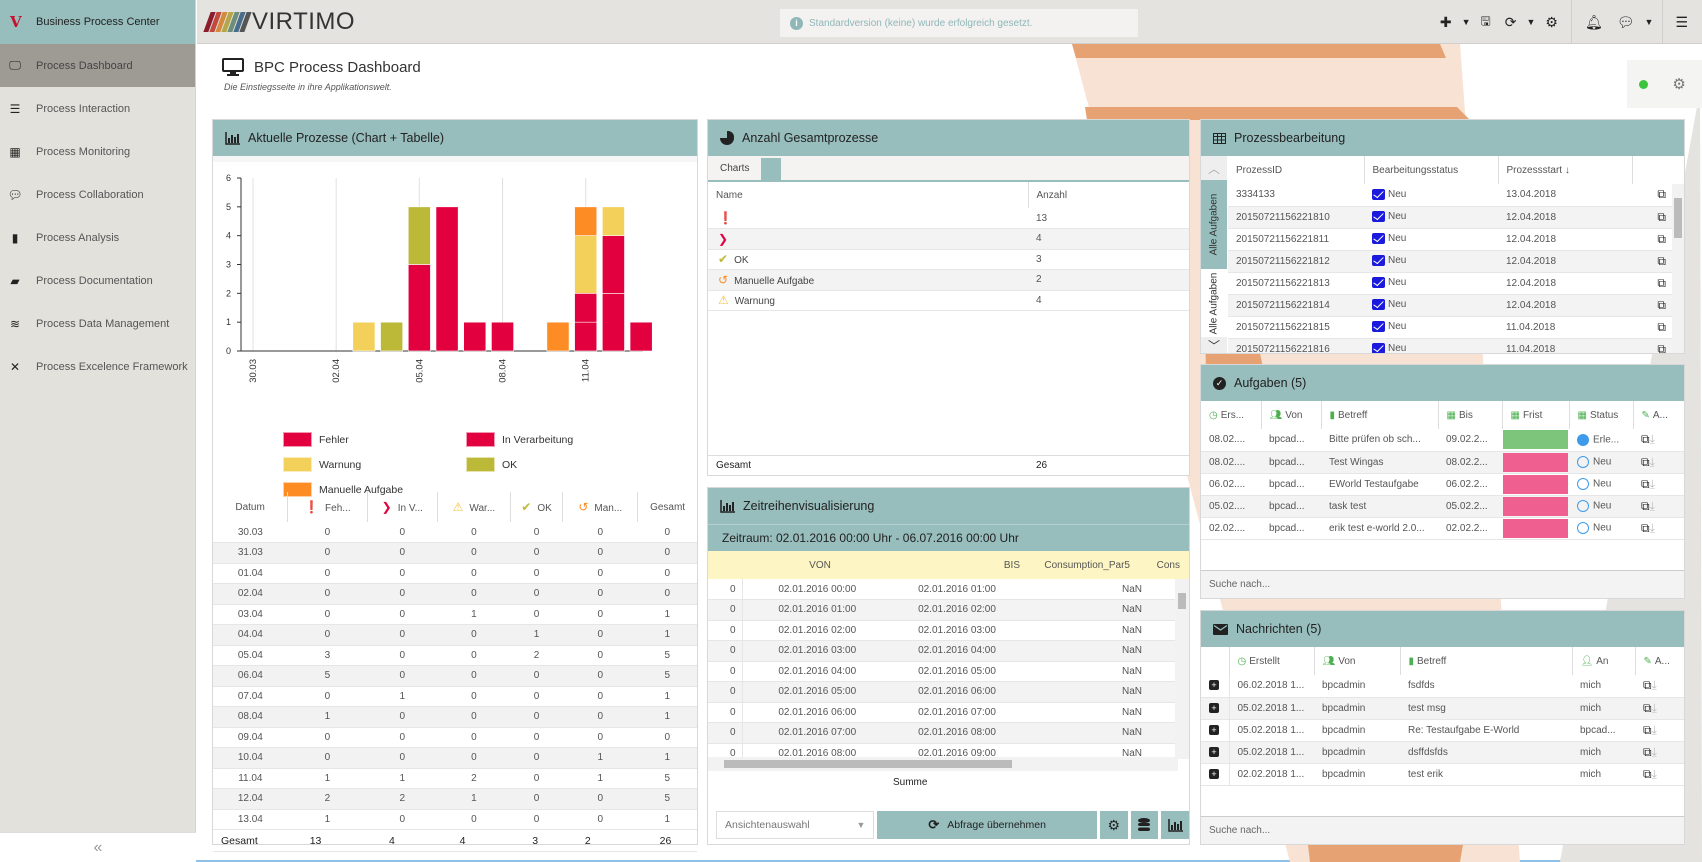 The height and width of the screenshot is (862, 1702). Describe the element at coordinates (948, 239) in the screenshot. I see `list-item: ❯ 4` at that location.